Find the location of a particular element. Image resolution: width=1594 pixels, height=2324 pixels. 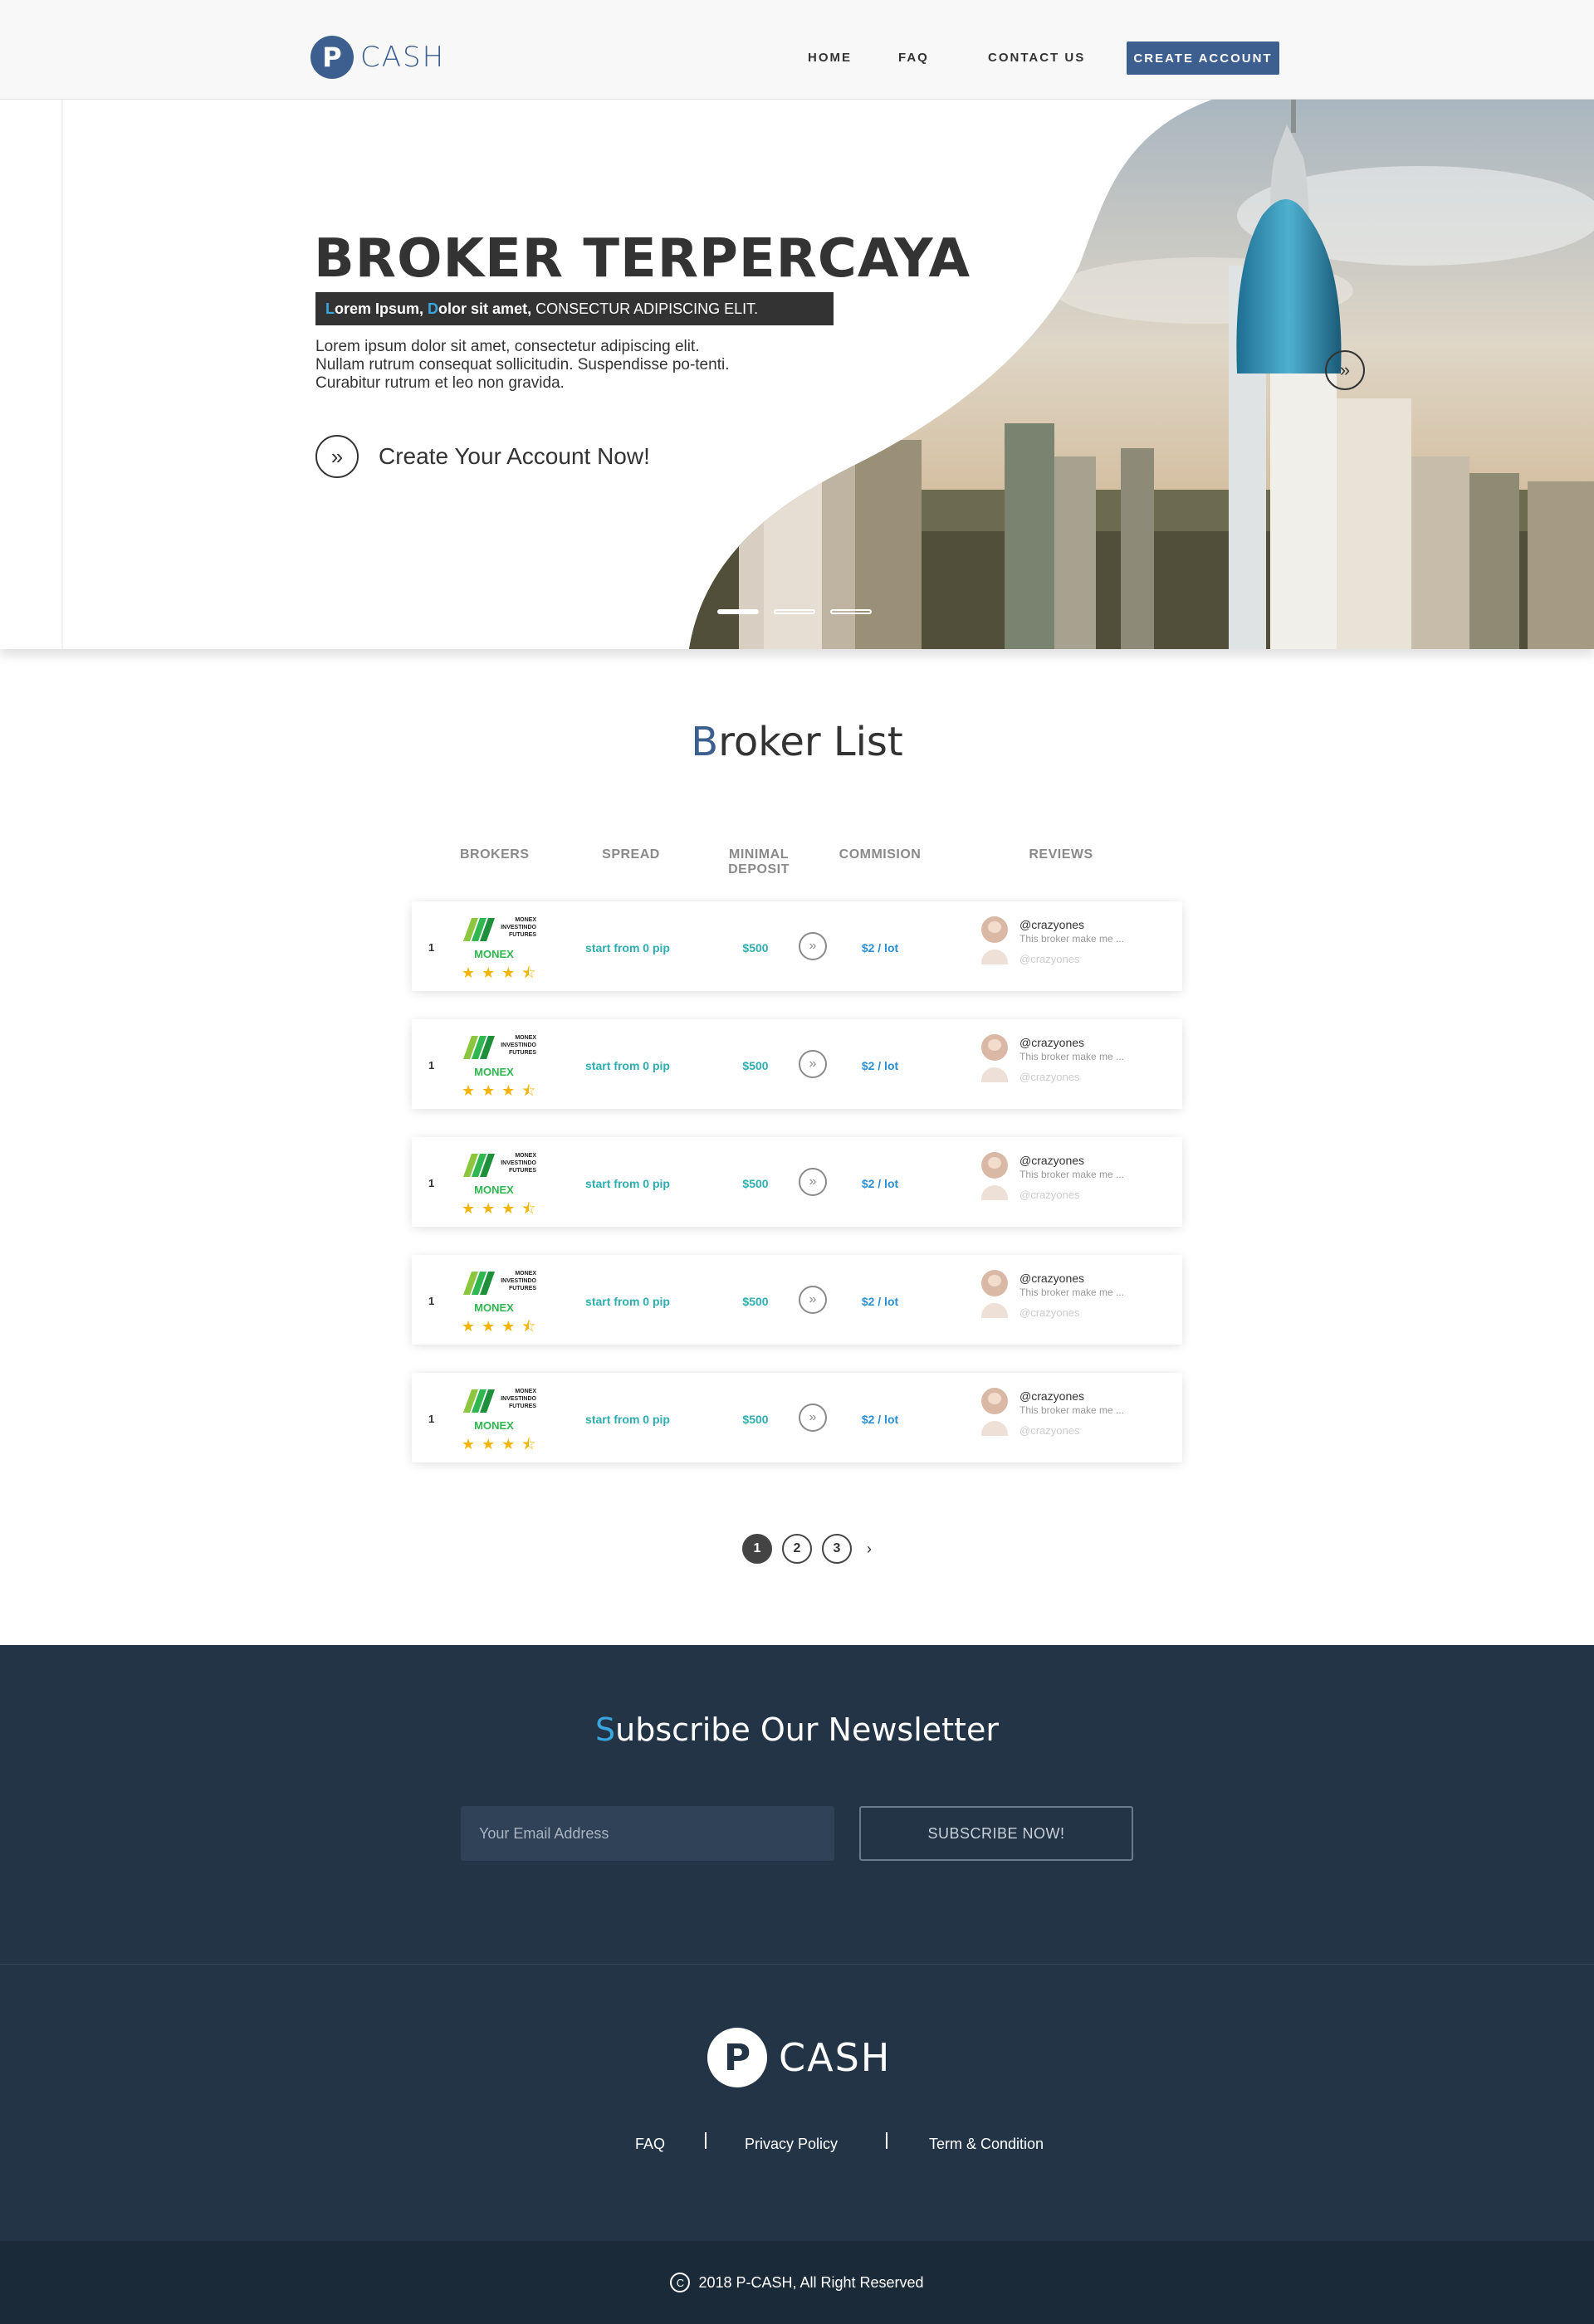

newsletter-section: Subscribe Our Newsletter SUBSCRIBE NOW! is located at coordinates (797, 1804).